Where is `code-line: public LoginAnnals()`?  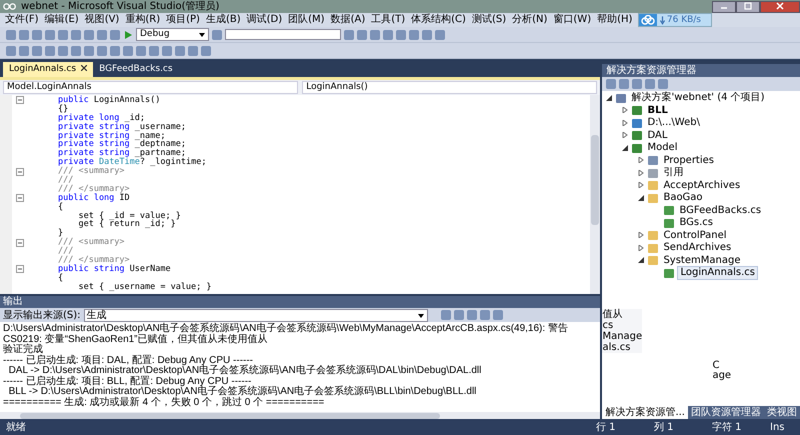
code-line: public LoginAnnals() is located at coordinates (109, 100).